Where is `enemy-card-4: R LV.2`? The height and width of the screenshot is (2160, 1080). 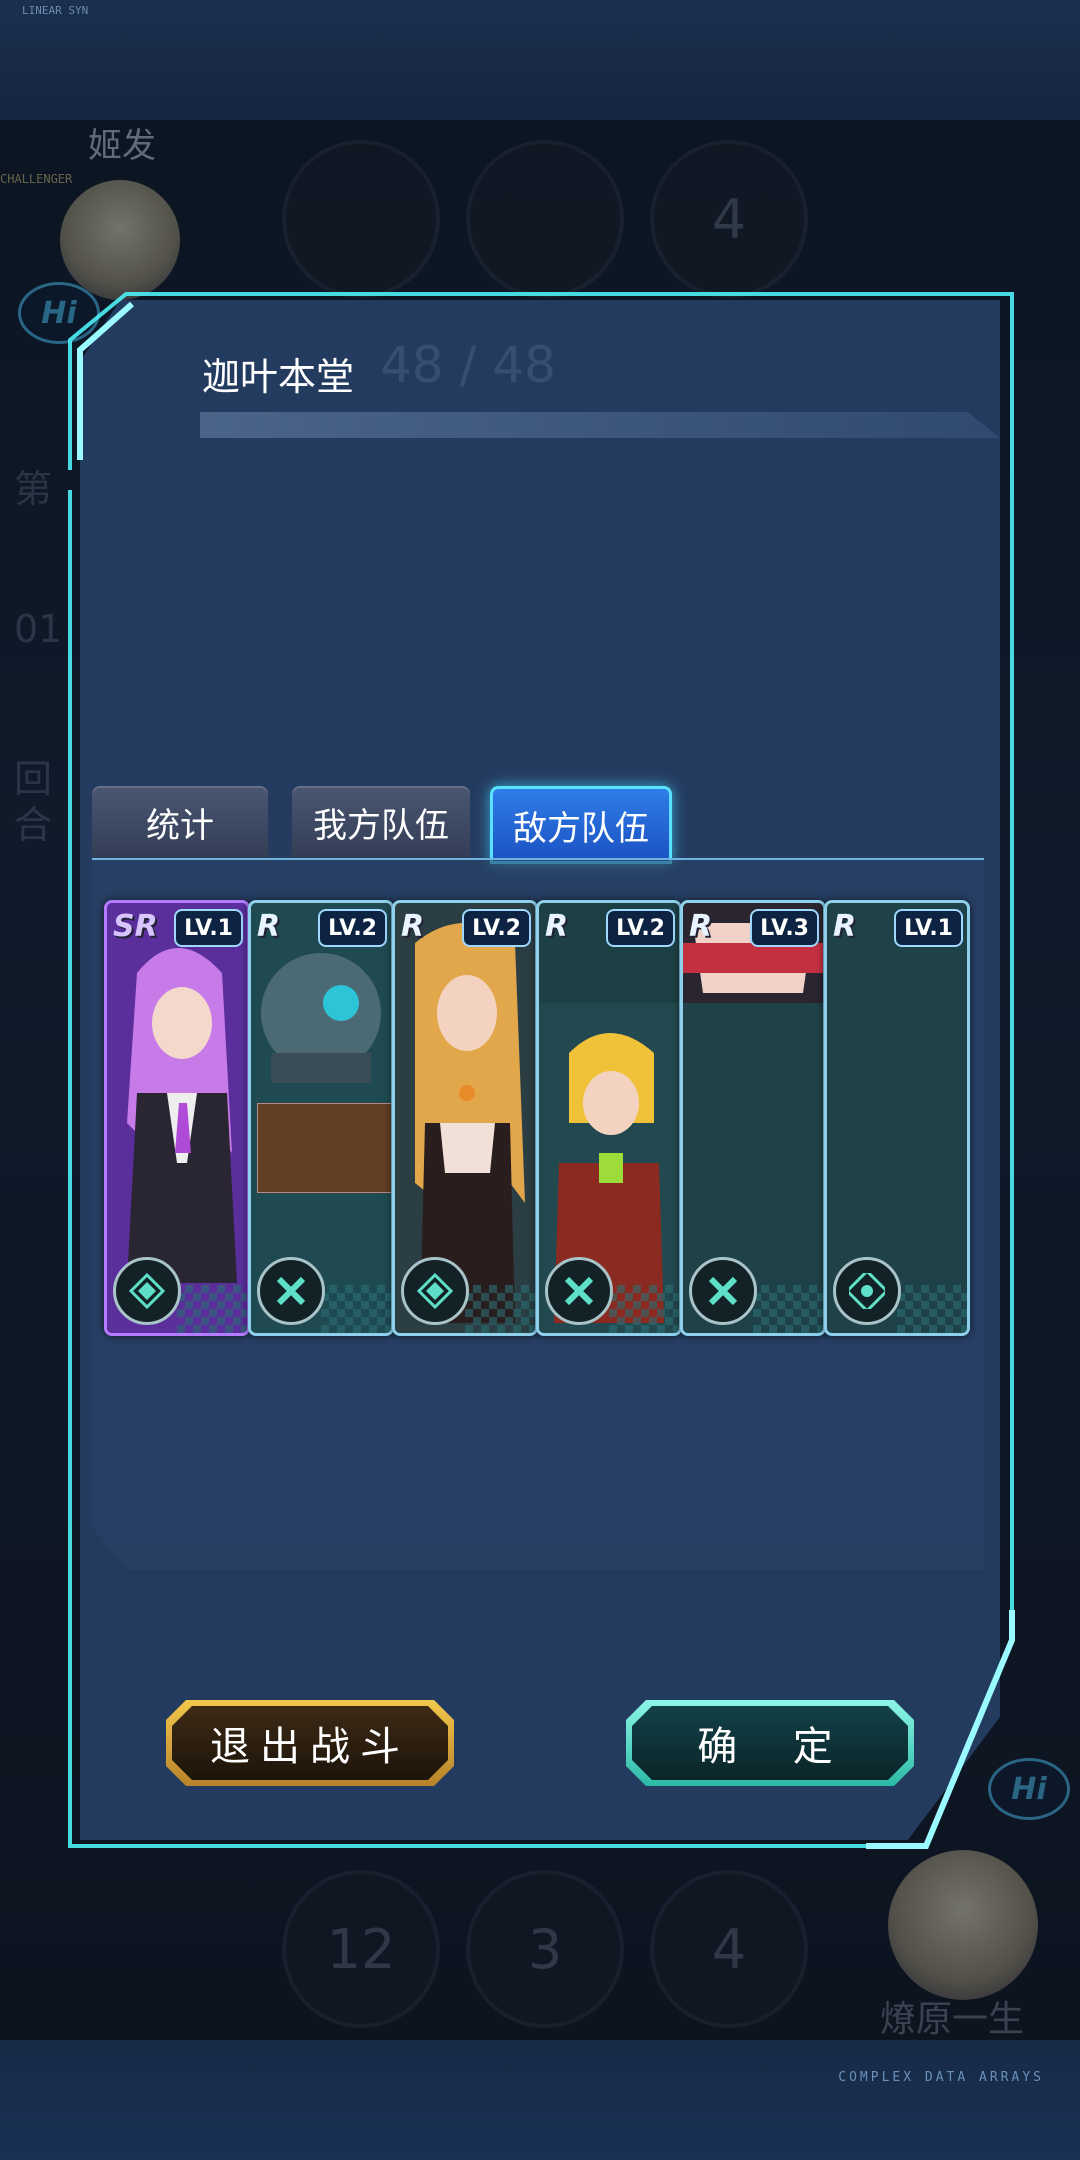 enemy-card-4: R LV.2 is located at coordinates (609, 1118).